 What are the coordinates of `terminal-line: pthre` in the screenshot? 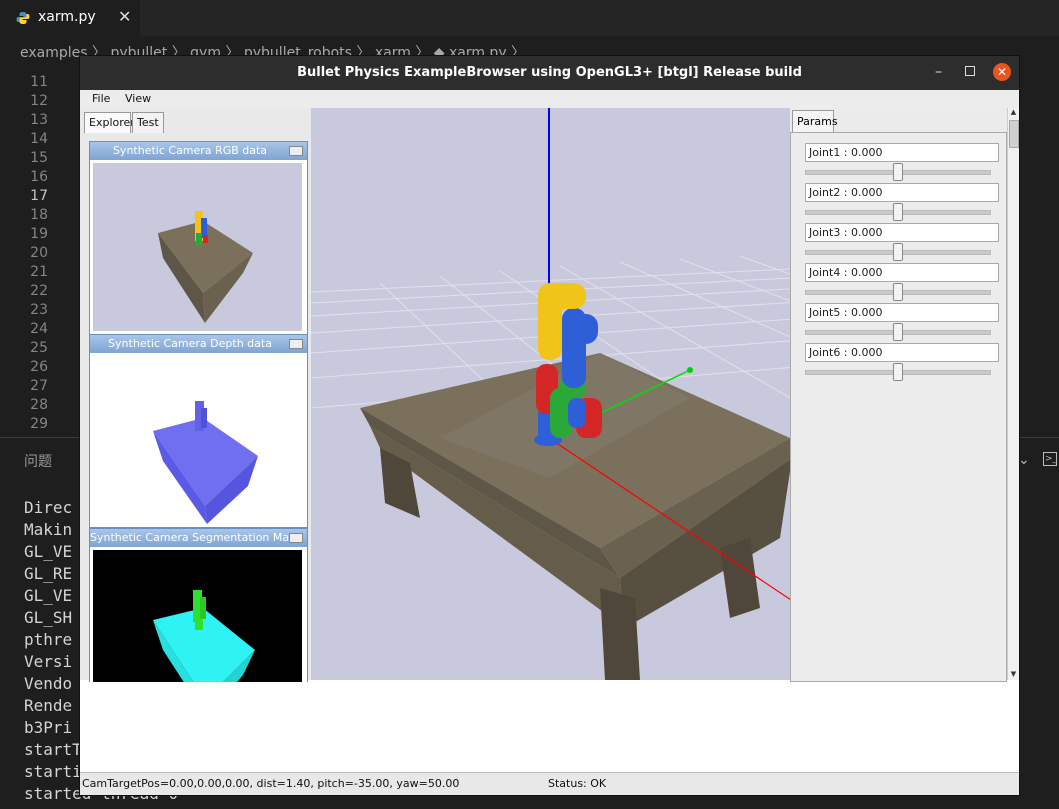 It's located at (48, 639).